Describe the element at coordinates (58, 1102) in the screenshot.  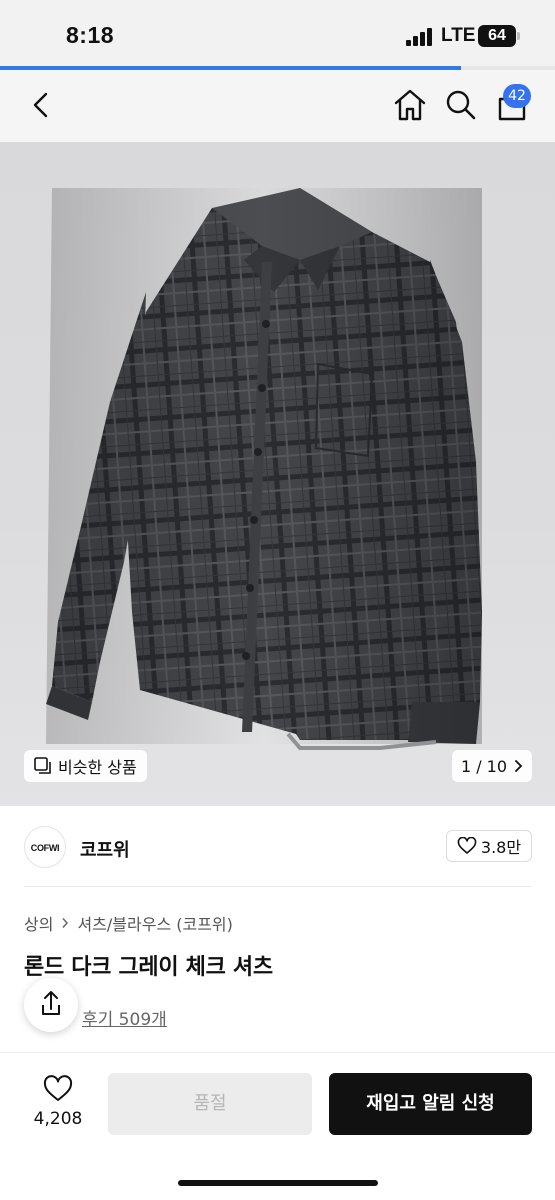
I see `wishlist-button: 4,208` at that location.